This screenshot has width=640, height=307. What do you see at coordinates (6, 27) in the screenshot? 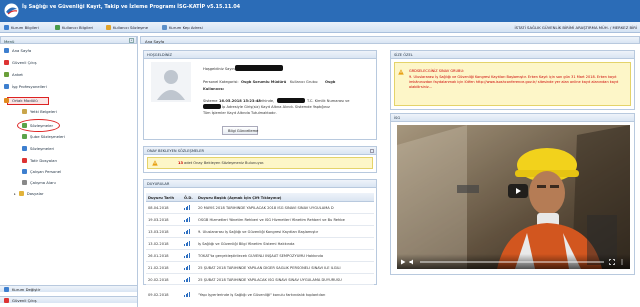
I see `building-icon` at bounding box center [6, 27].